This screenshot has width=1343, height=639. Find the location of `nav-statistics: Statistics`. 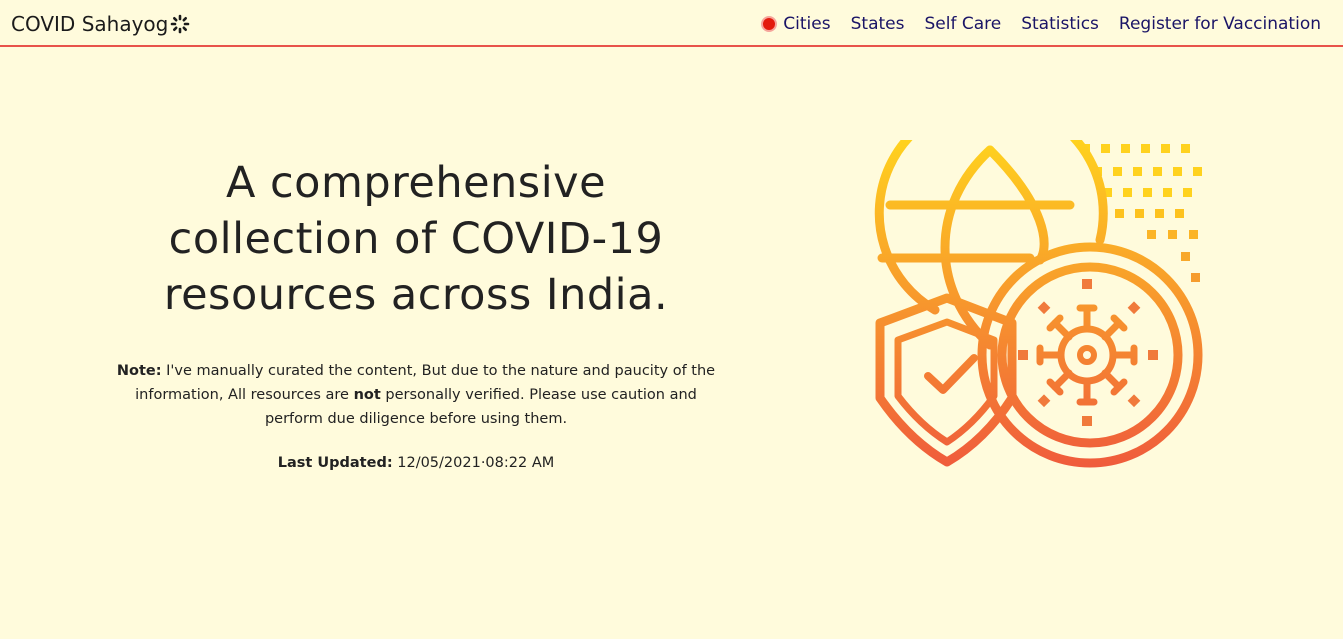

nav-statistics: Statistics is located at coordinates (1060, 24).